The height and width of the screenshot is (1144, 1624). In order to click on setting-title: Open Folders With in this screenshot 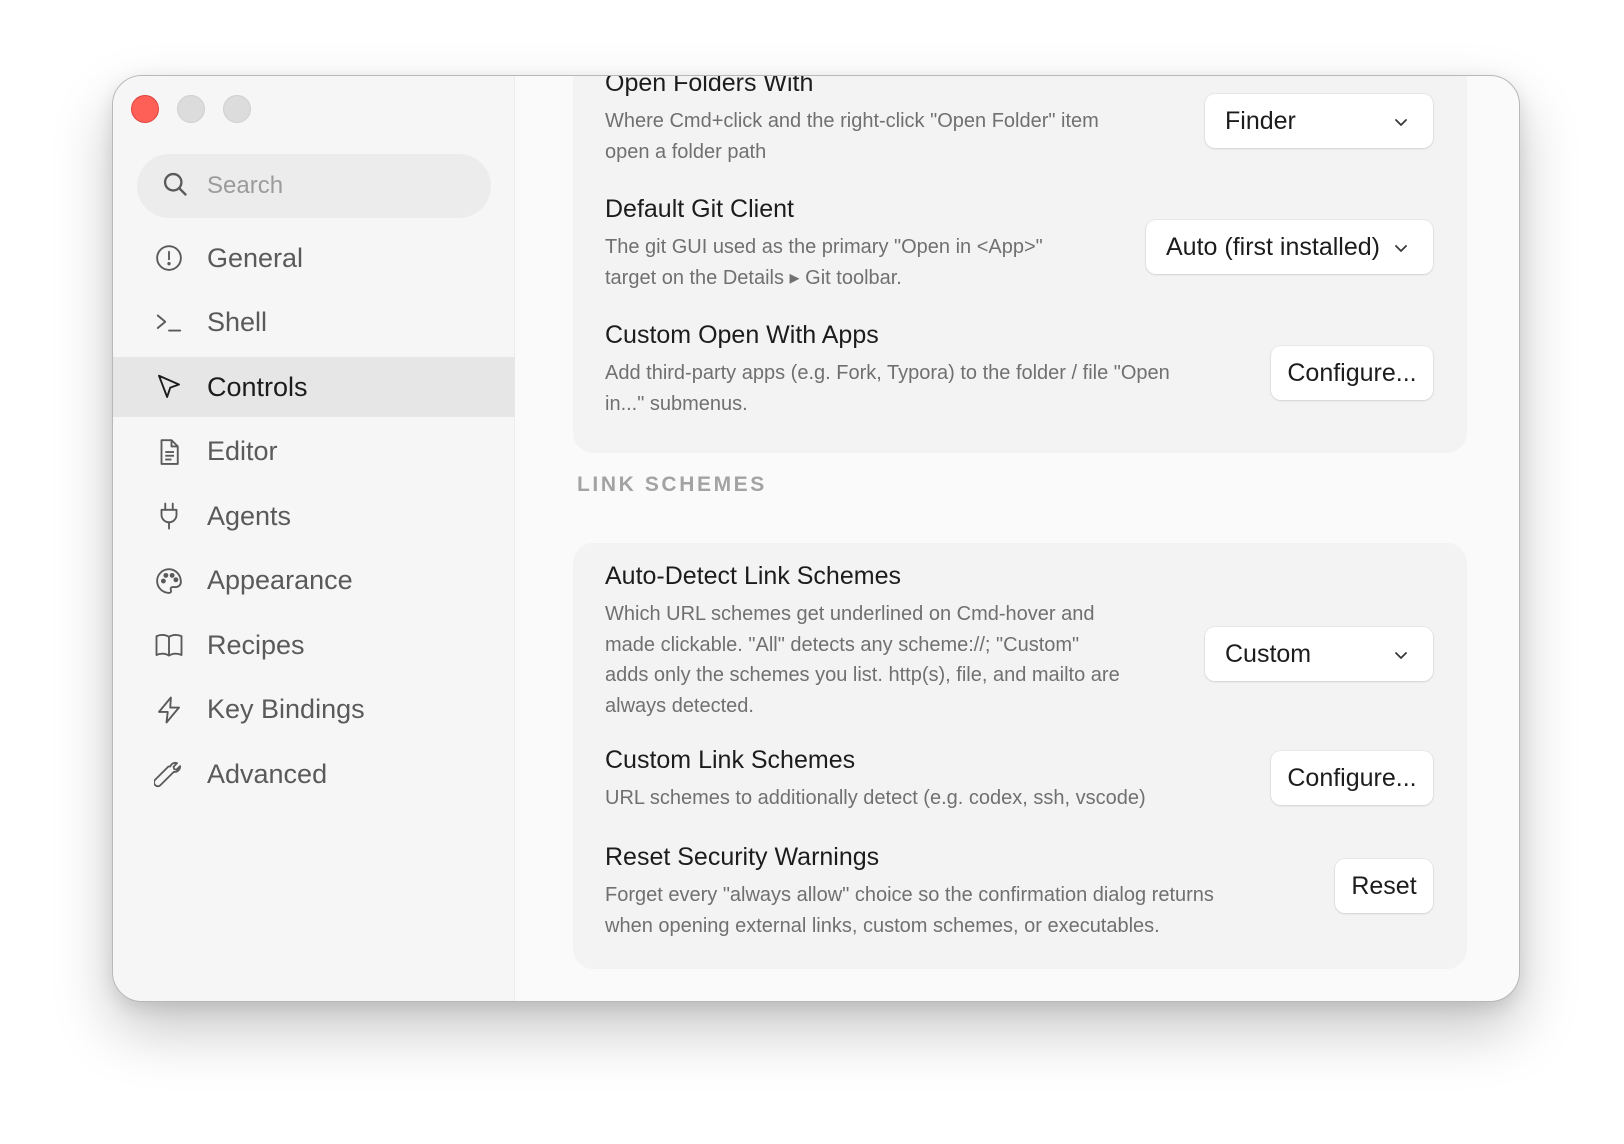, I will do `click(709, 86)`.